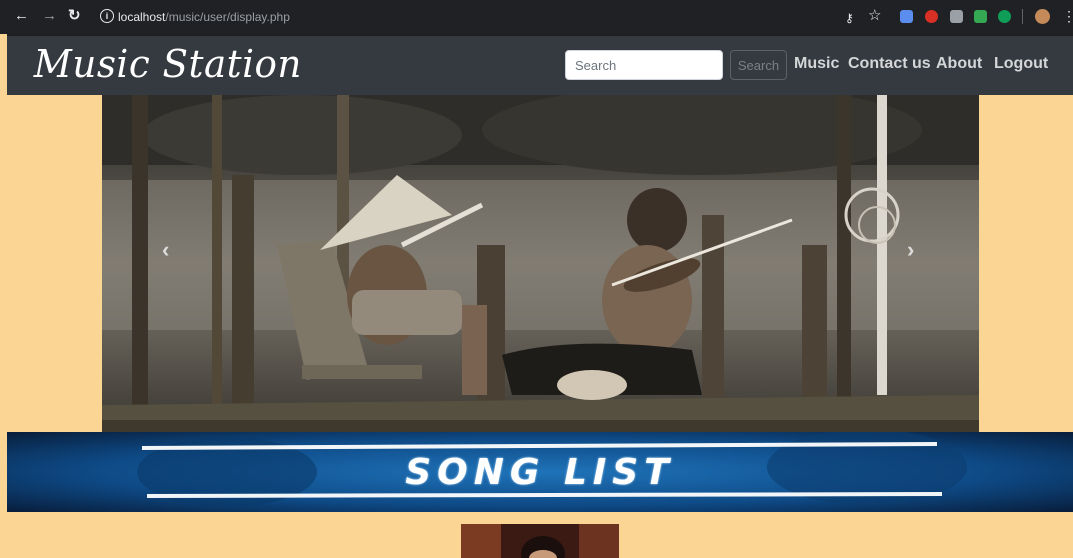 Image resolution: width=1073 pixels, height=558 pixels. What do you see at coordinates (165, 250) in the screenshot?
I see `carousel-prev-icon: ‹` at bounding box center [165, 250].